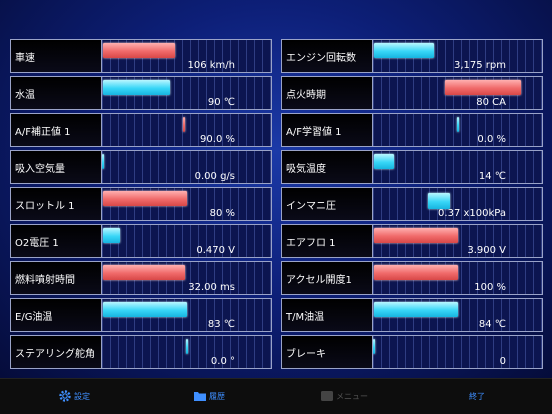  What do you see at coordinates (186, 130) in the screenshot?
I see `gauge-track: 90.0 %` at bounding box center [186, 130].